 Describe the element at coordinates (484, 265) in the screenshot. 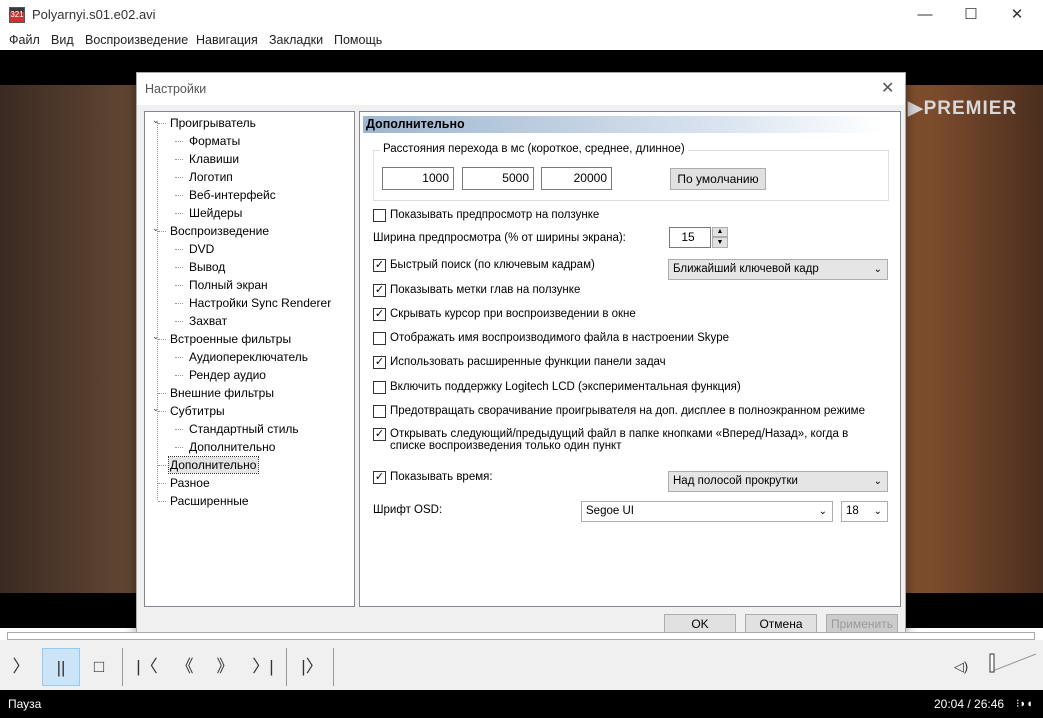

I see `checkbox-option: ✓ Быстрый поиск (по ключевым кадрам)` at that location.